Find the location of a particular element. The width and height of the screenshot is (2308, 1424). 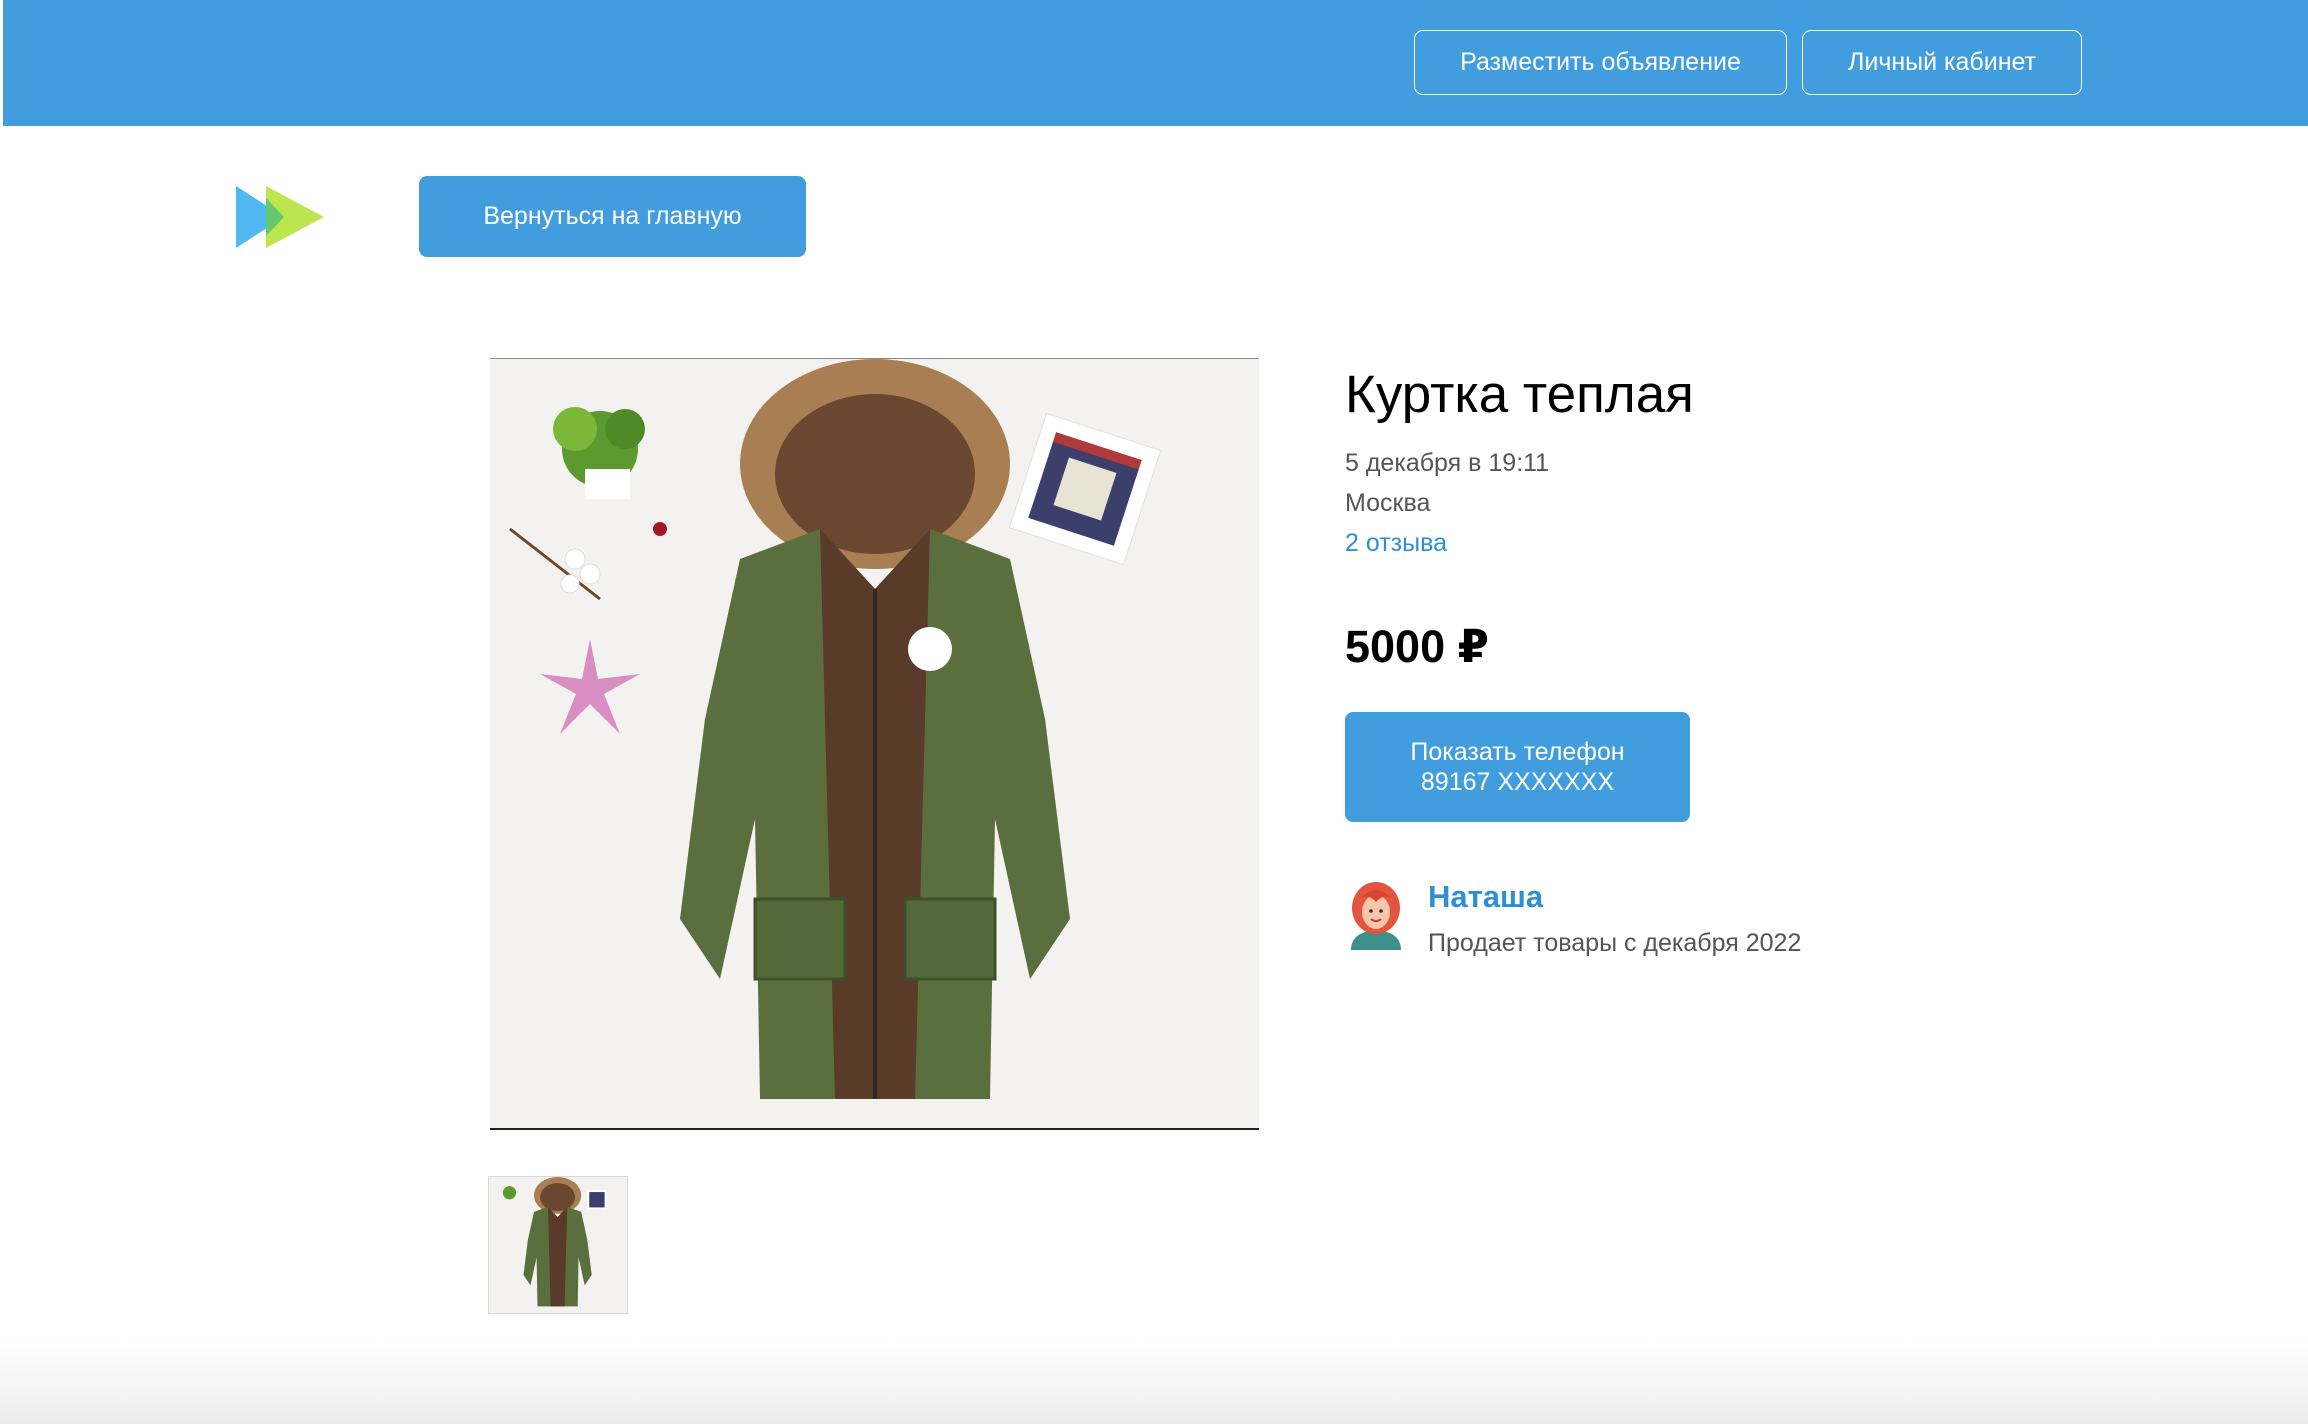

product-price: 5000 ₽ is located at coordinates (1417, 646).